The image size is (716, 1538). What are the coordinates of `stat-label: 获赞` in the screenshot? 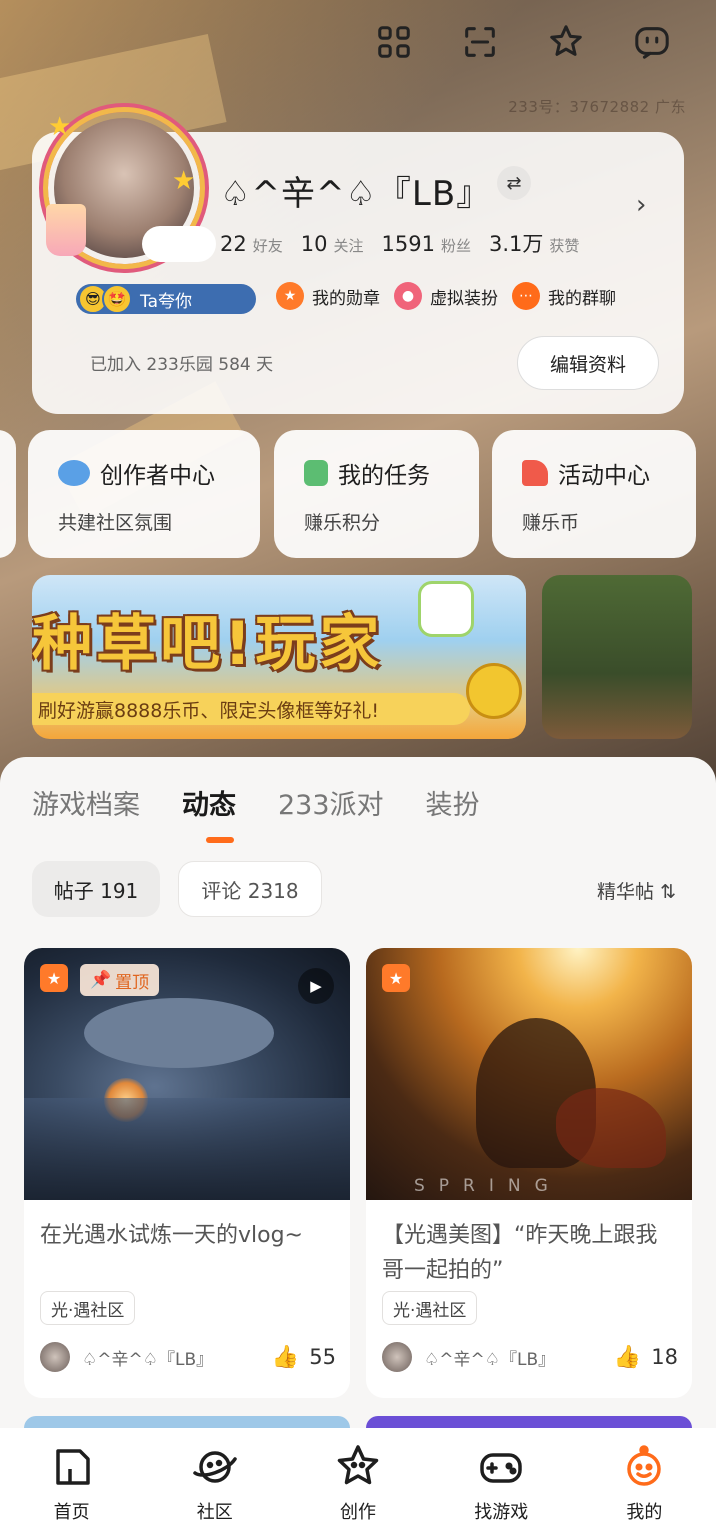 It's located at (564, 246).